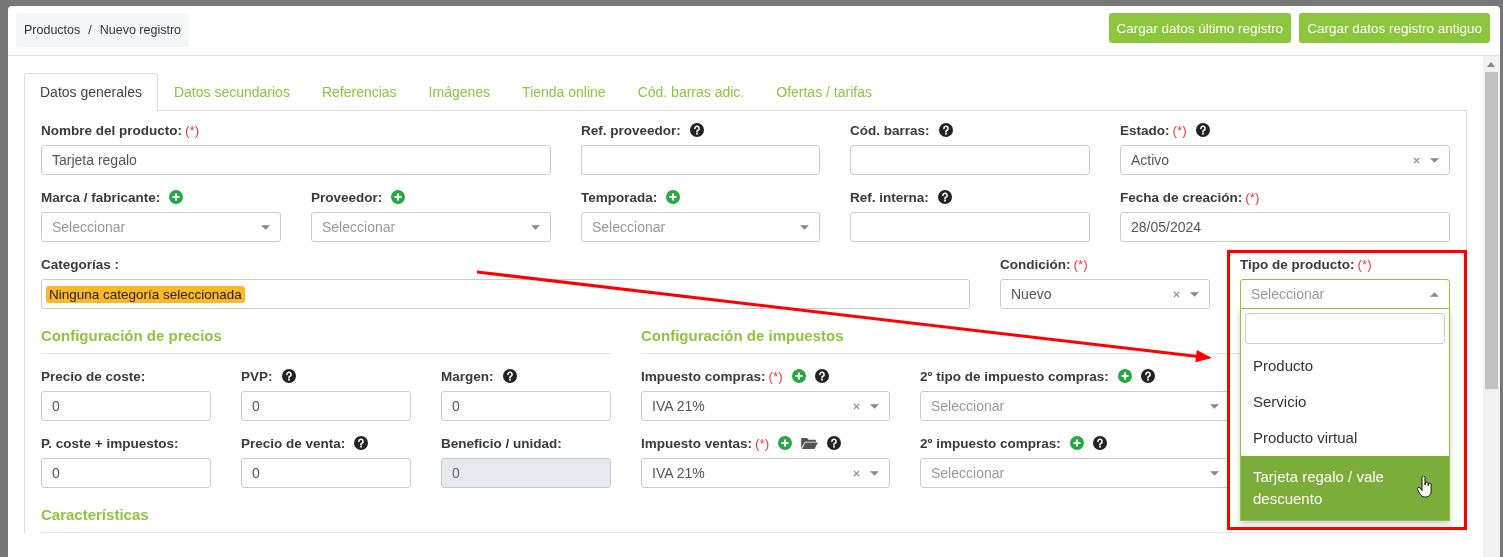 This screenshot has height=557, width=1503. What do you see at coordinates (1285, 227) in the screenshot?
I see `text-field: 28/05/2024` at bounding box center [1285, 227].